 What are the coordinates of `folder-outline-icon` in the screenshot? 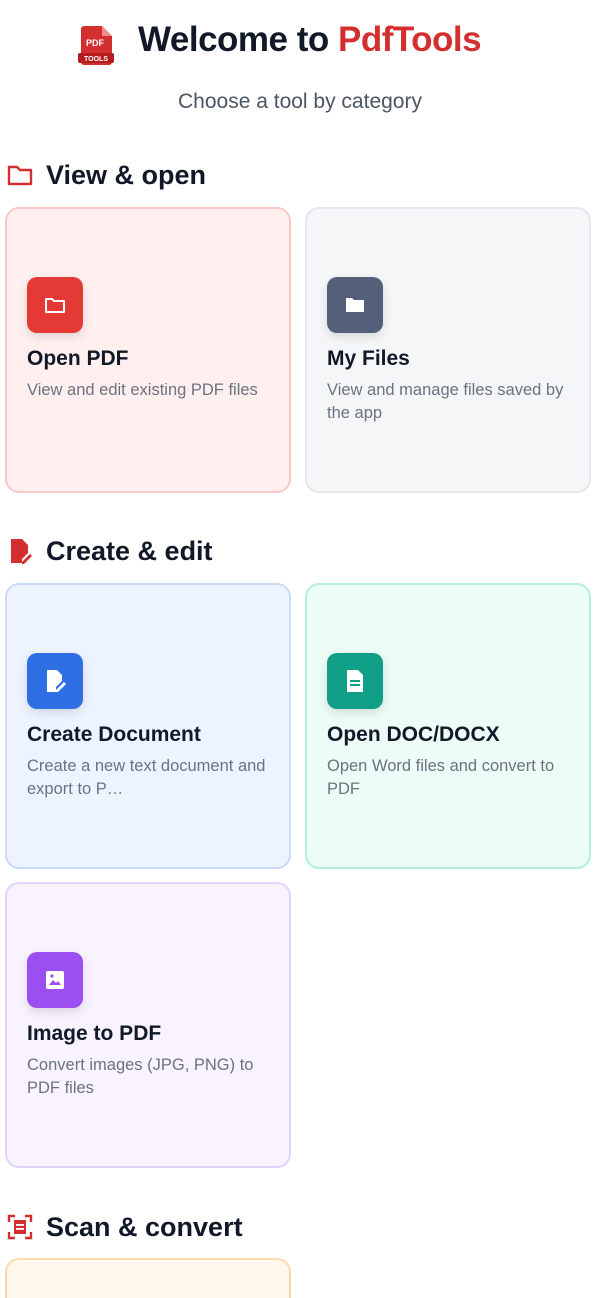 It's located at (20, 175).